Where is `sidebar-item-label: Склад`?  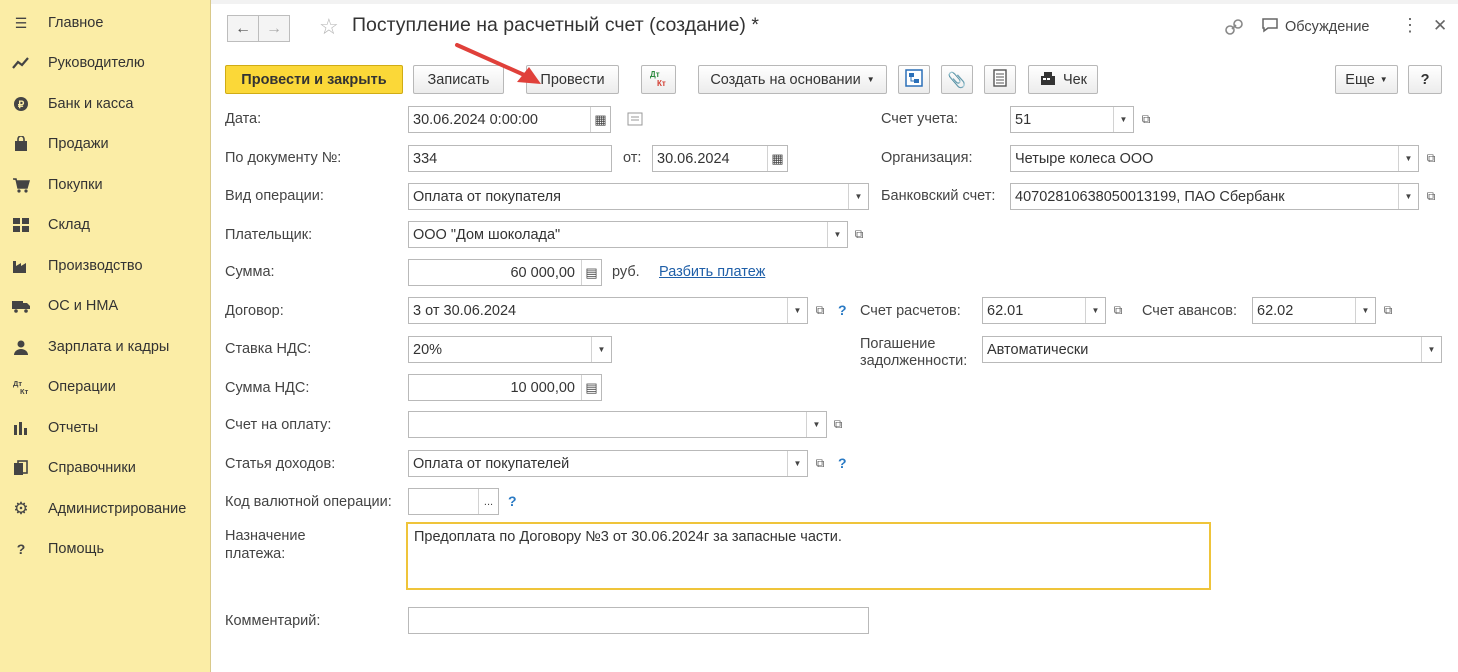
sidebar-item-label: Склад is located at coordinates (69, 225).